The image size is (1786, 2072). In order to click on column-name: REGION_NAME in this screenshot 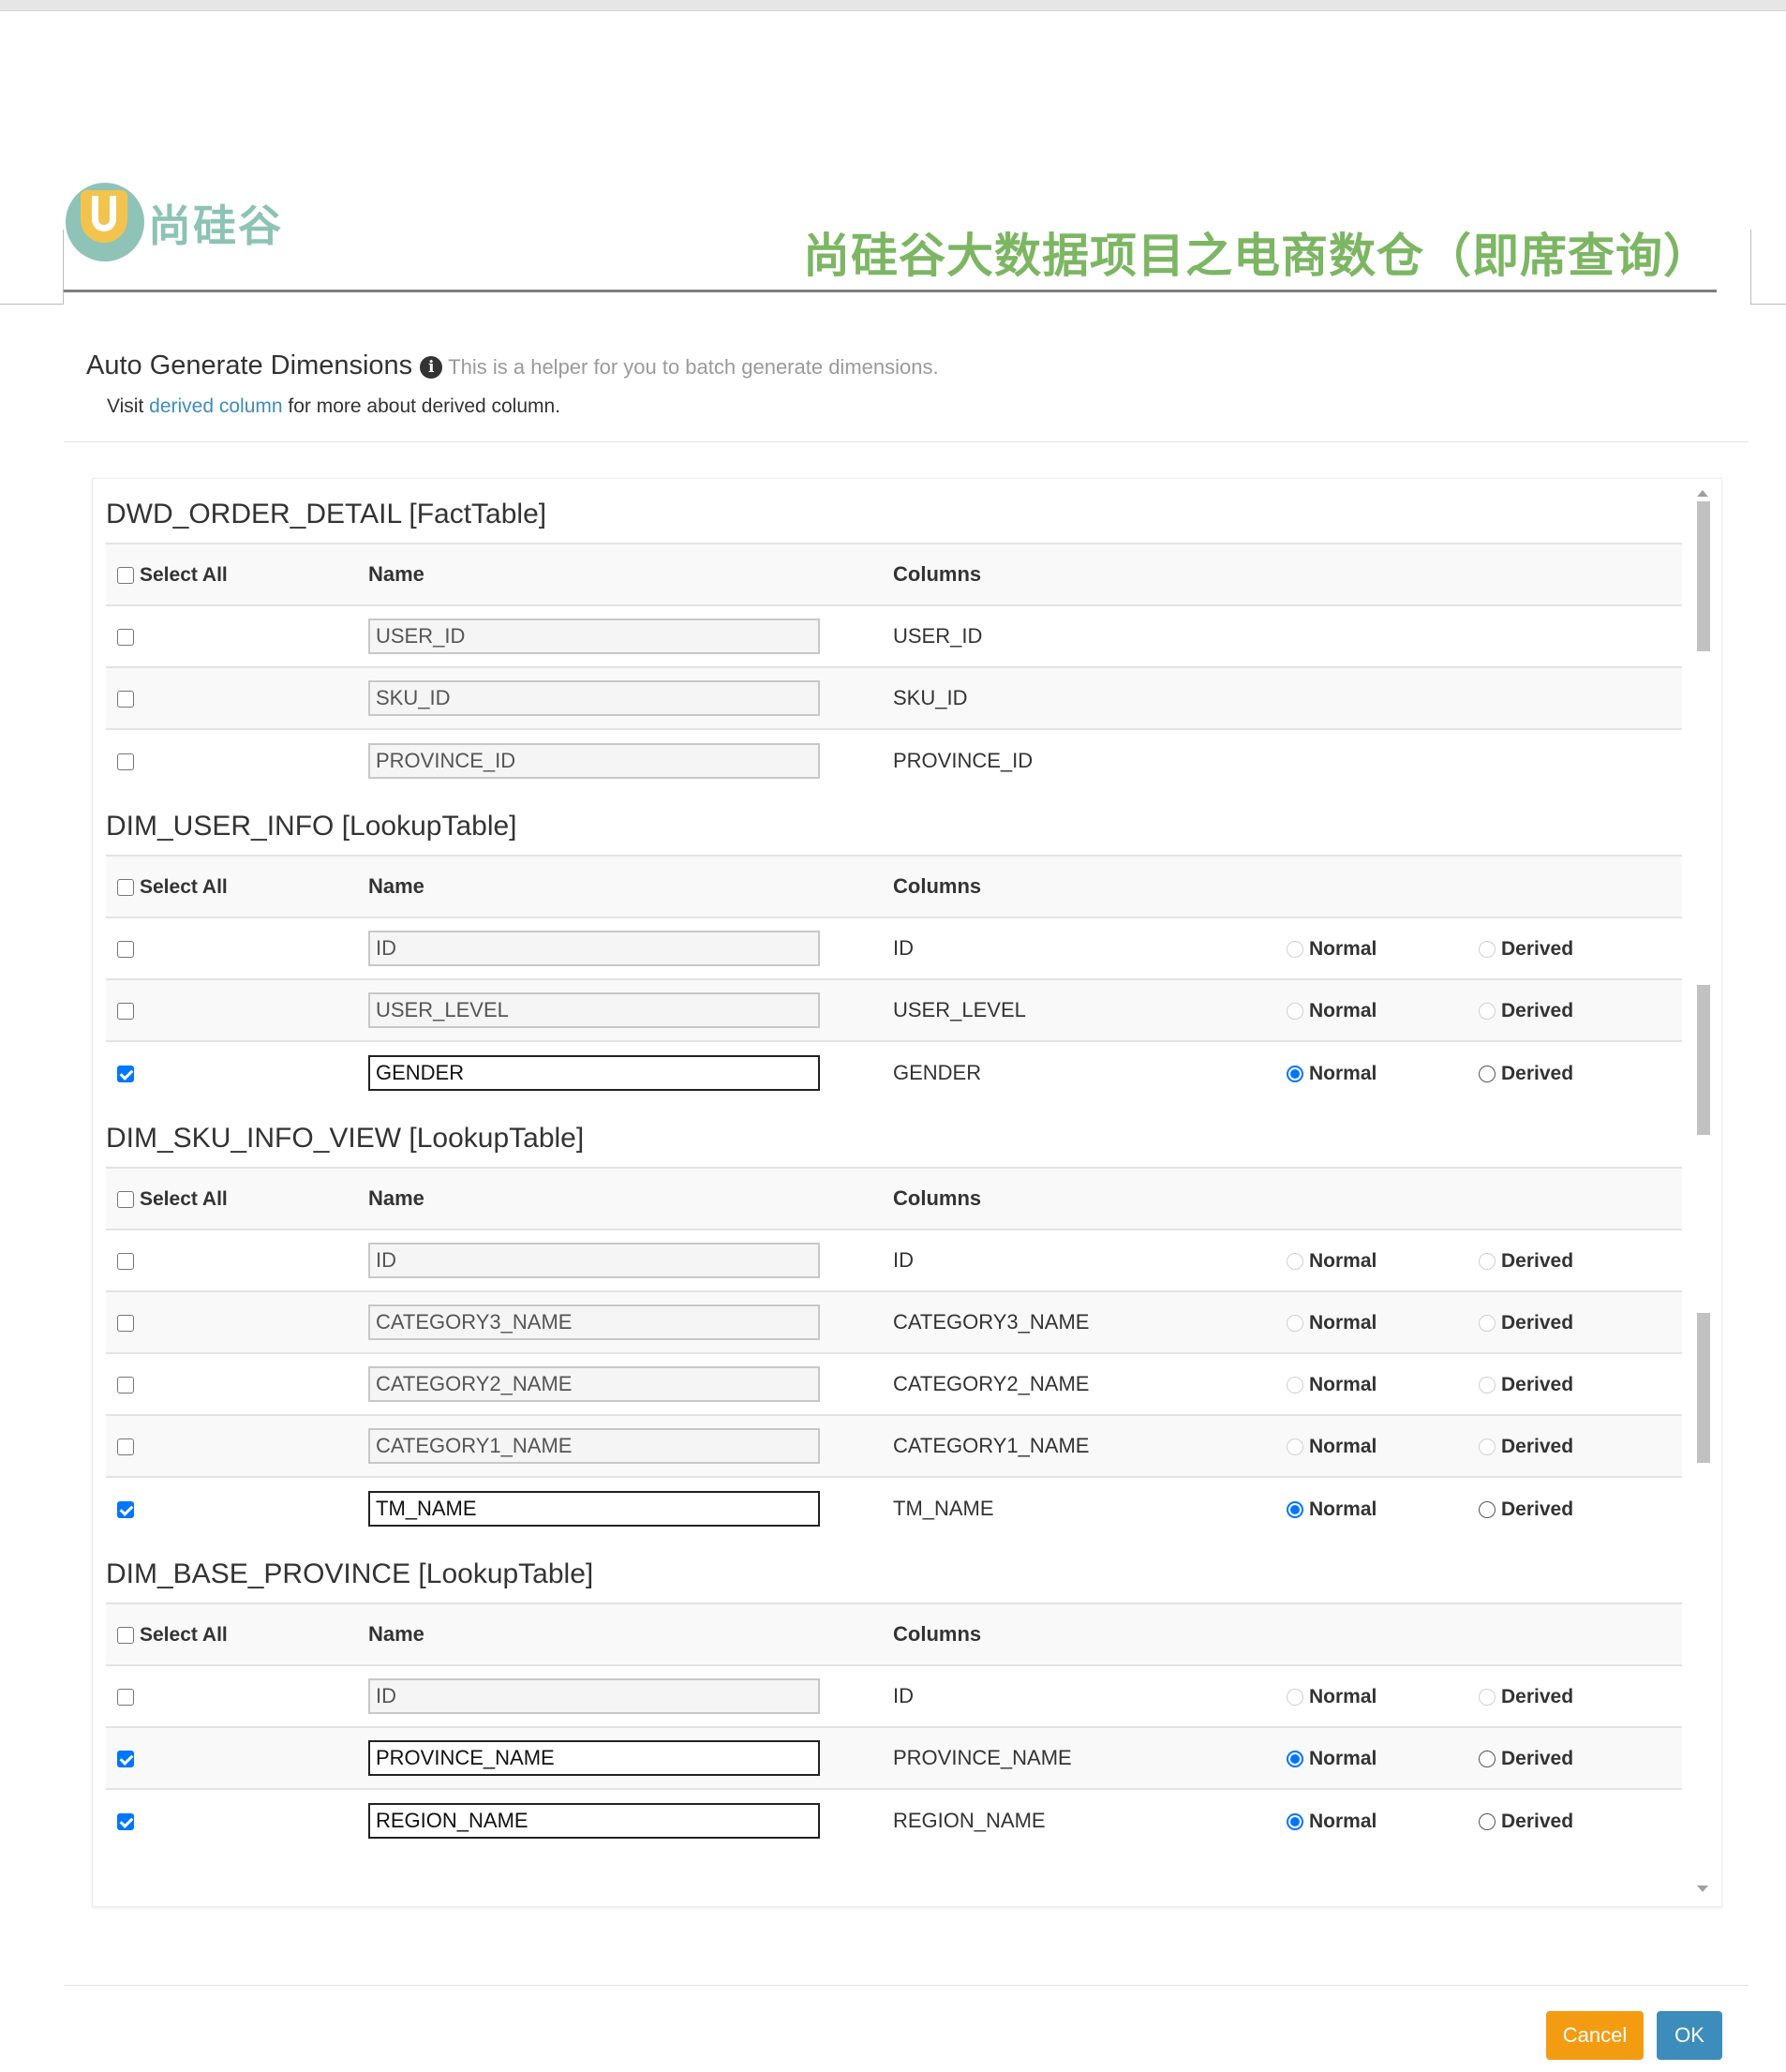, I will do `click(1090, 1819)`.